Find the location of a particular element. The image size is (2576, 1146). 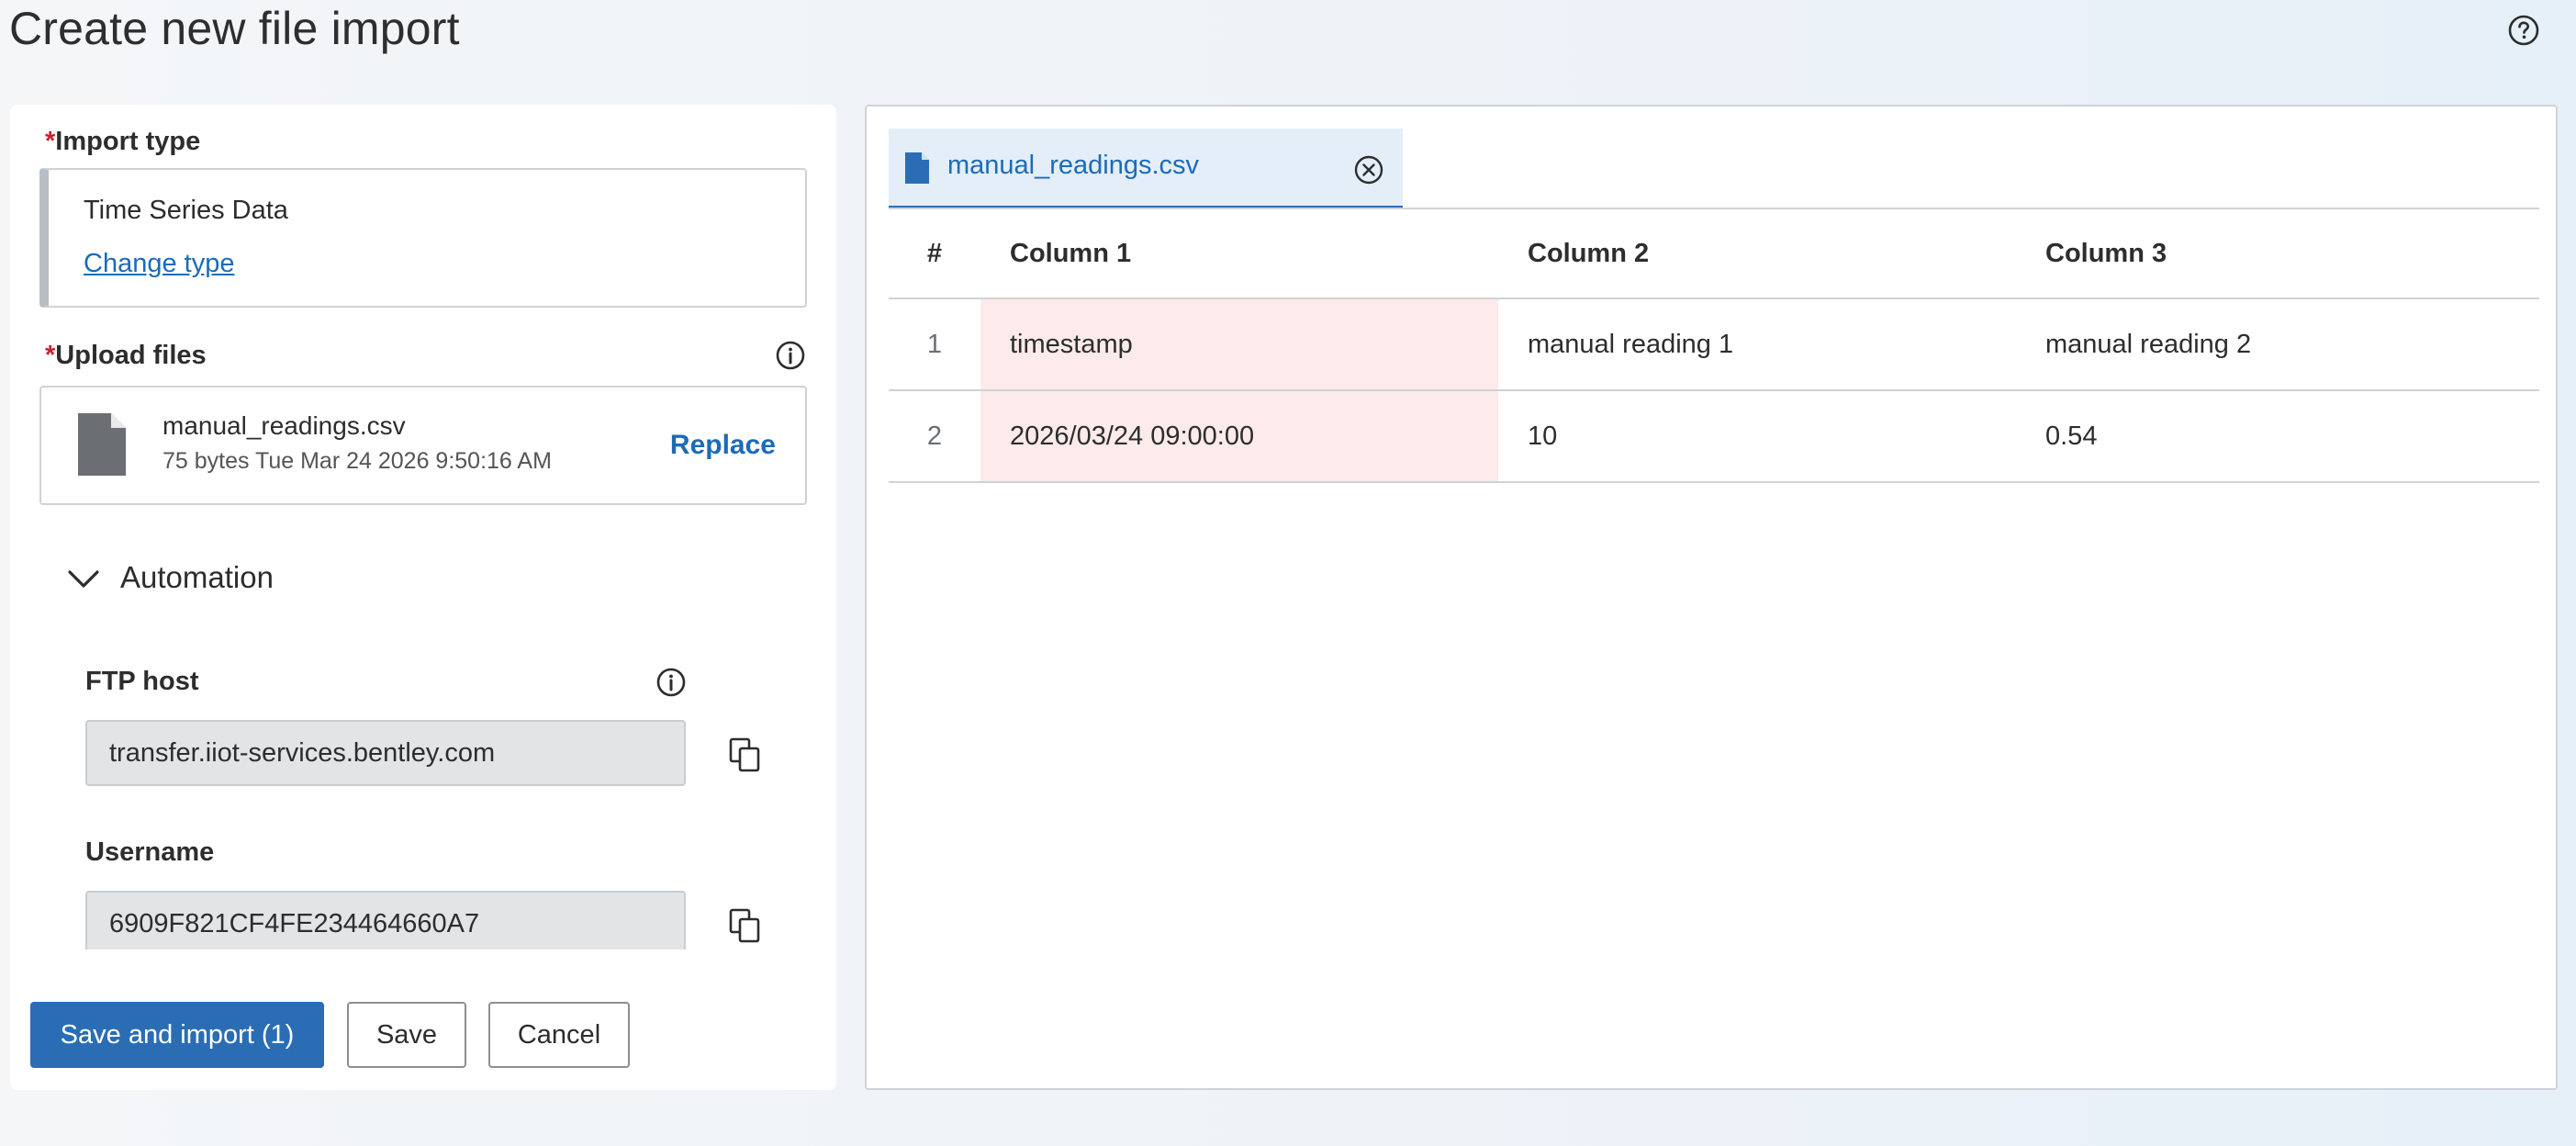

ftp-host-label: FTP host is located at coordinates (142, 681).